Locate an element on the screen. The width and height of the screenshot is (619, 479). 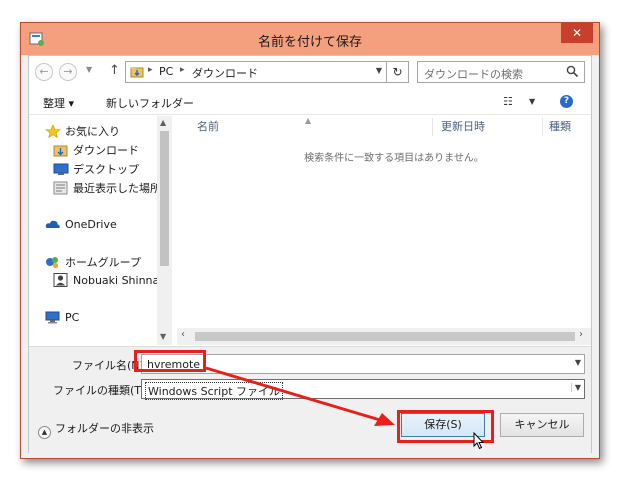
back-button: ← is located at coordinates (44, 72).